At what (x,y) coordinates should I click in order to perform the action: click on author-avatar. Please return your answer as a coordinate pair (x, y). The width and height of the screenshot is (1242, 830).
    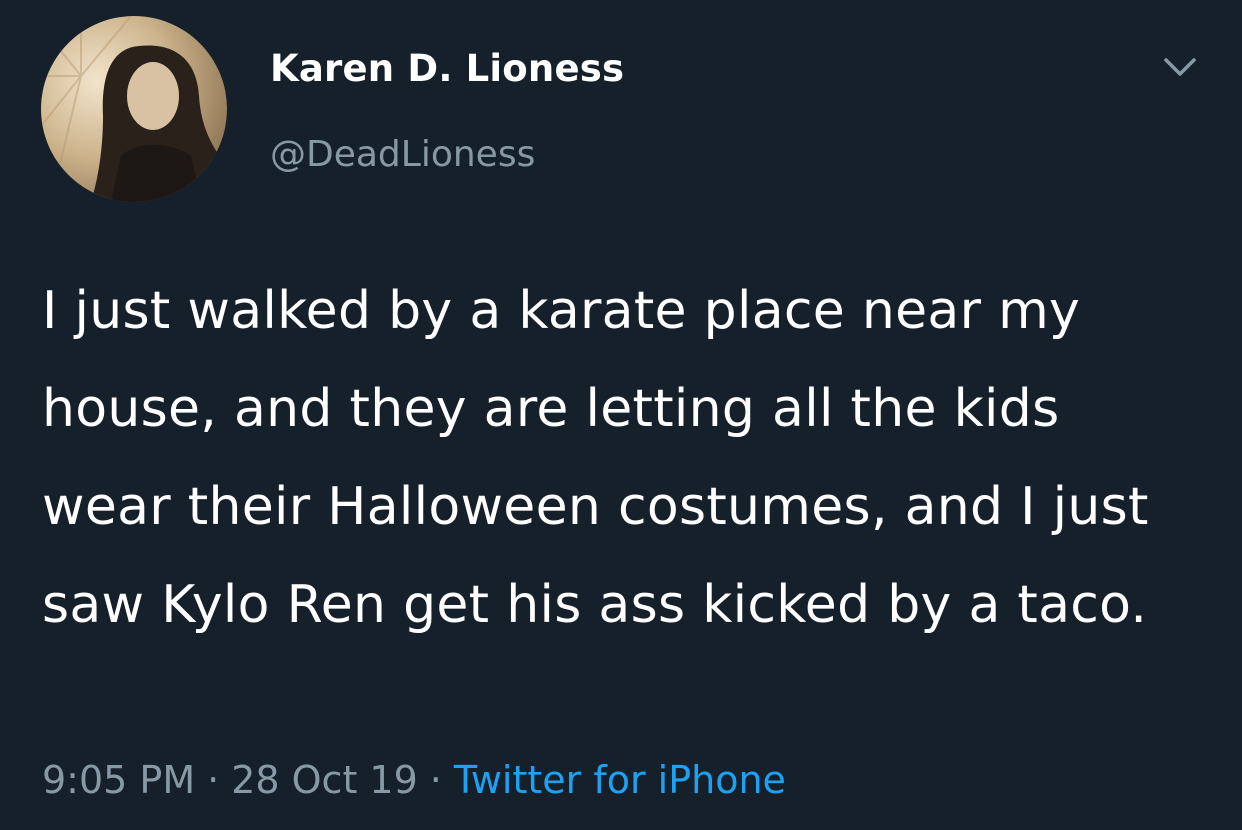
    Looking at the image, I should click on (134, 109).